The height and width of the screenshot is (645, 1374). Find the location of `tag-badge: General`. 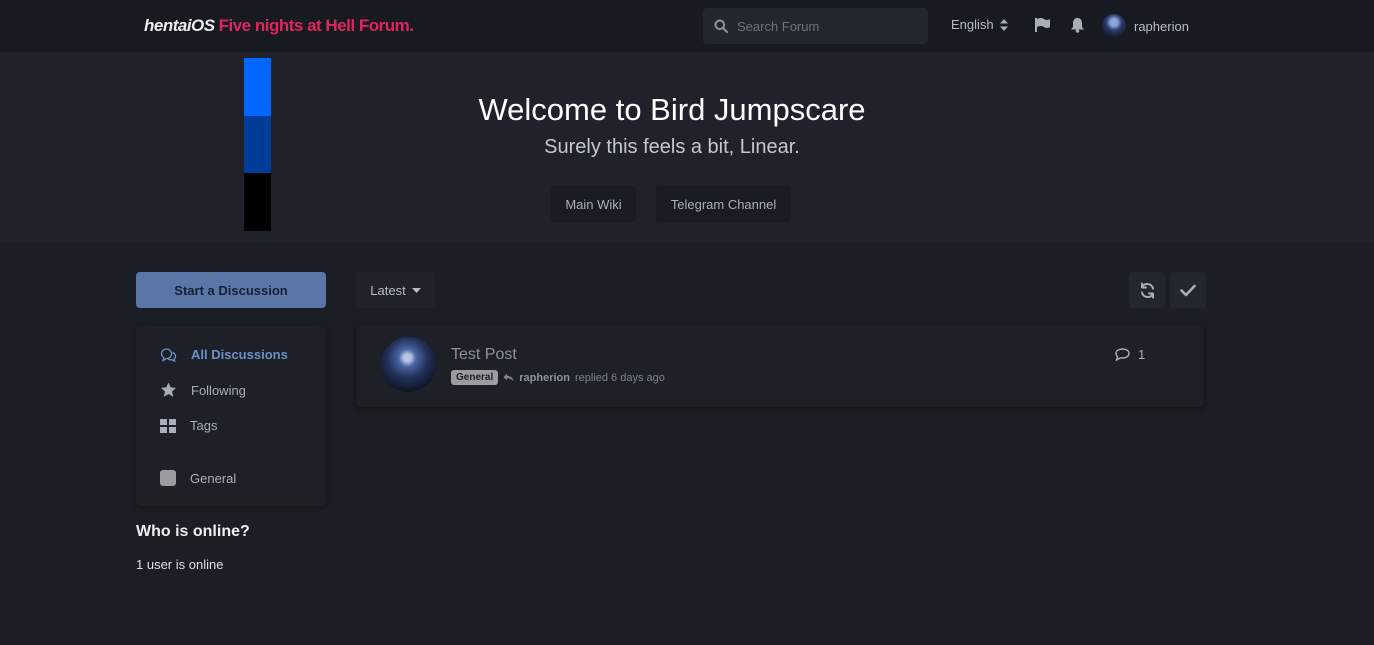

tag-badge: General is located at coordinates (475, 377).